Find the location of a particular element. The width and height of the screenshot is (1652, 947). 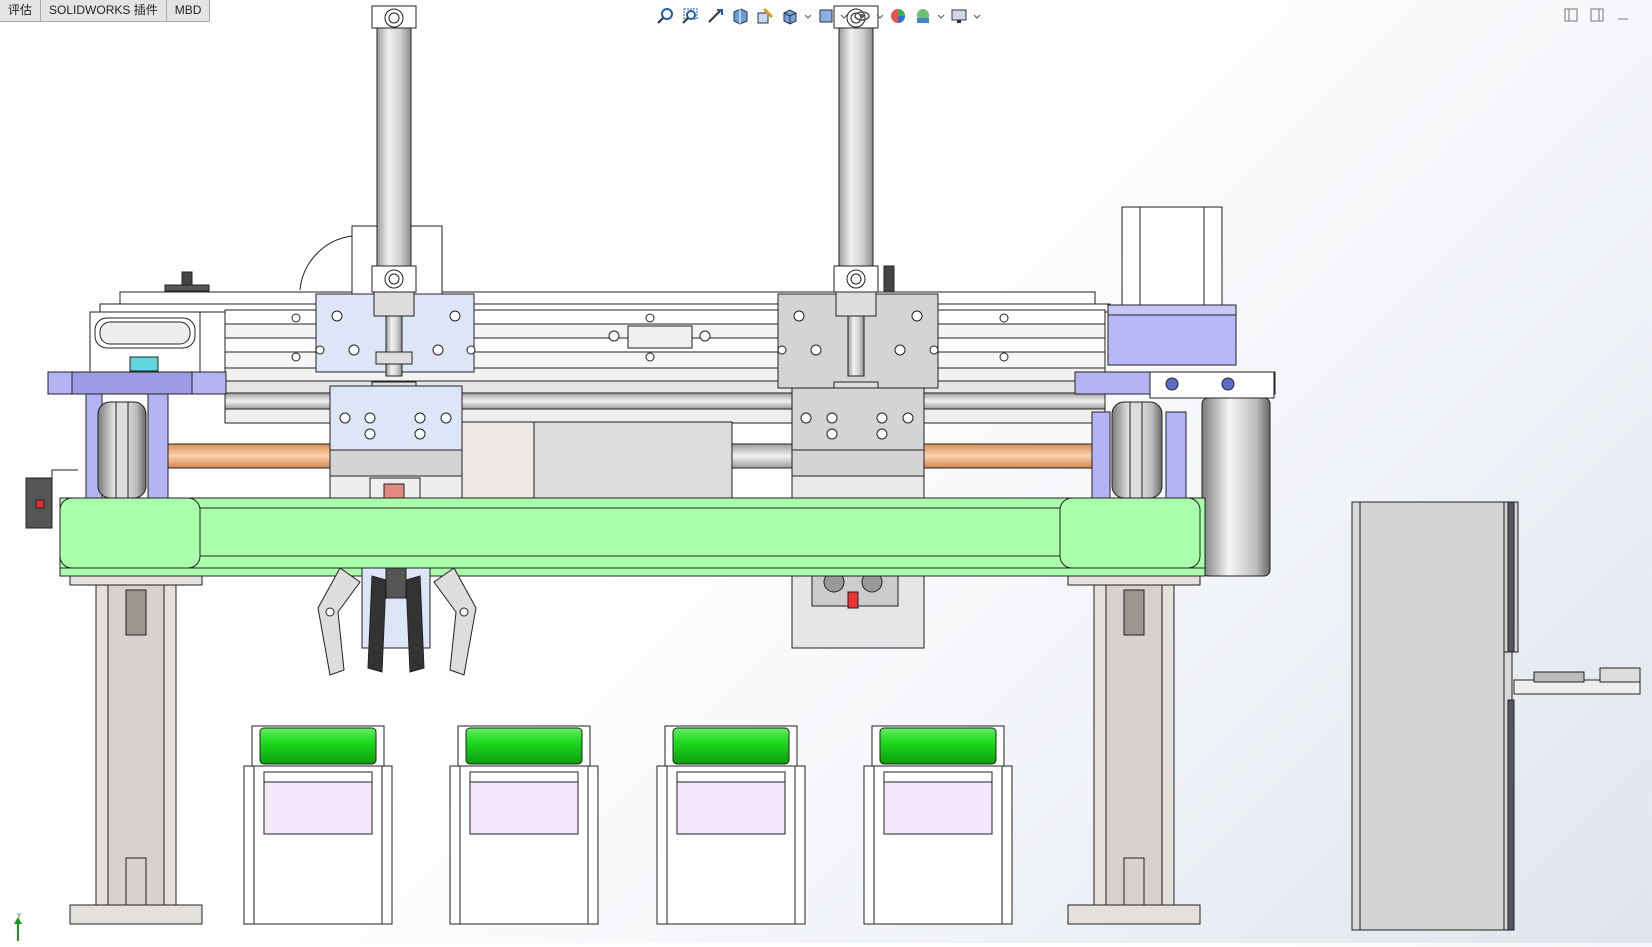

left-carriage is located at coordinates (395, 252).